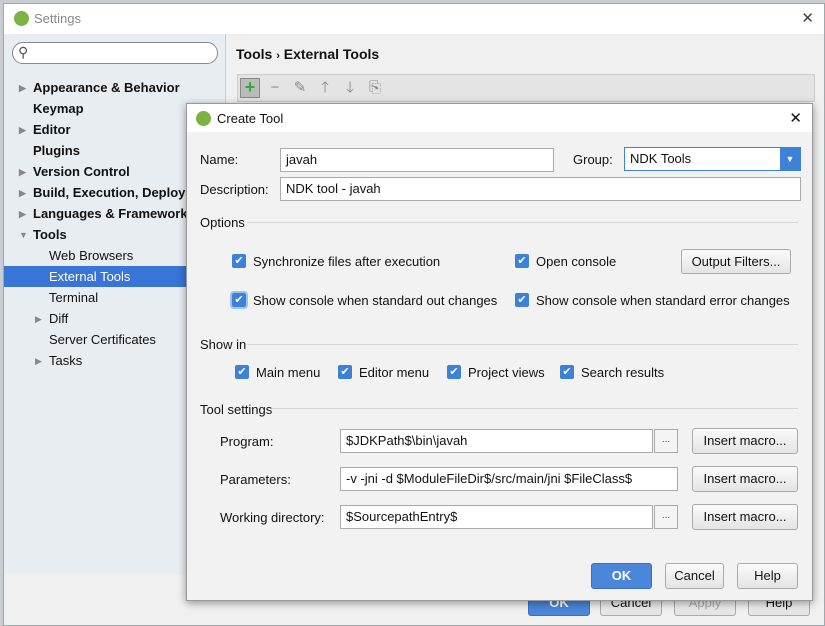 This screenshot has width=825, height=626. I want to click on sidebar-item-label: Plugins, so click(56, 150).